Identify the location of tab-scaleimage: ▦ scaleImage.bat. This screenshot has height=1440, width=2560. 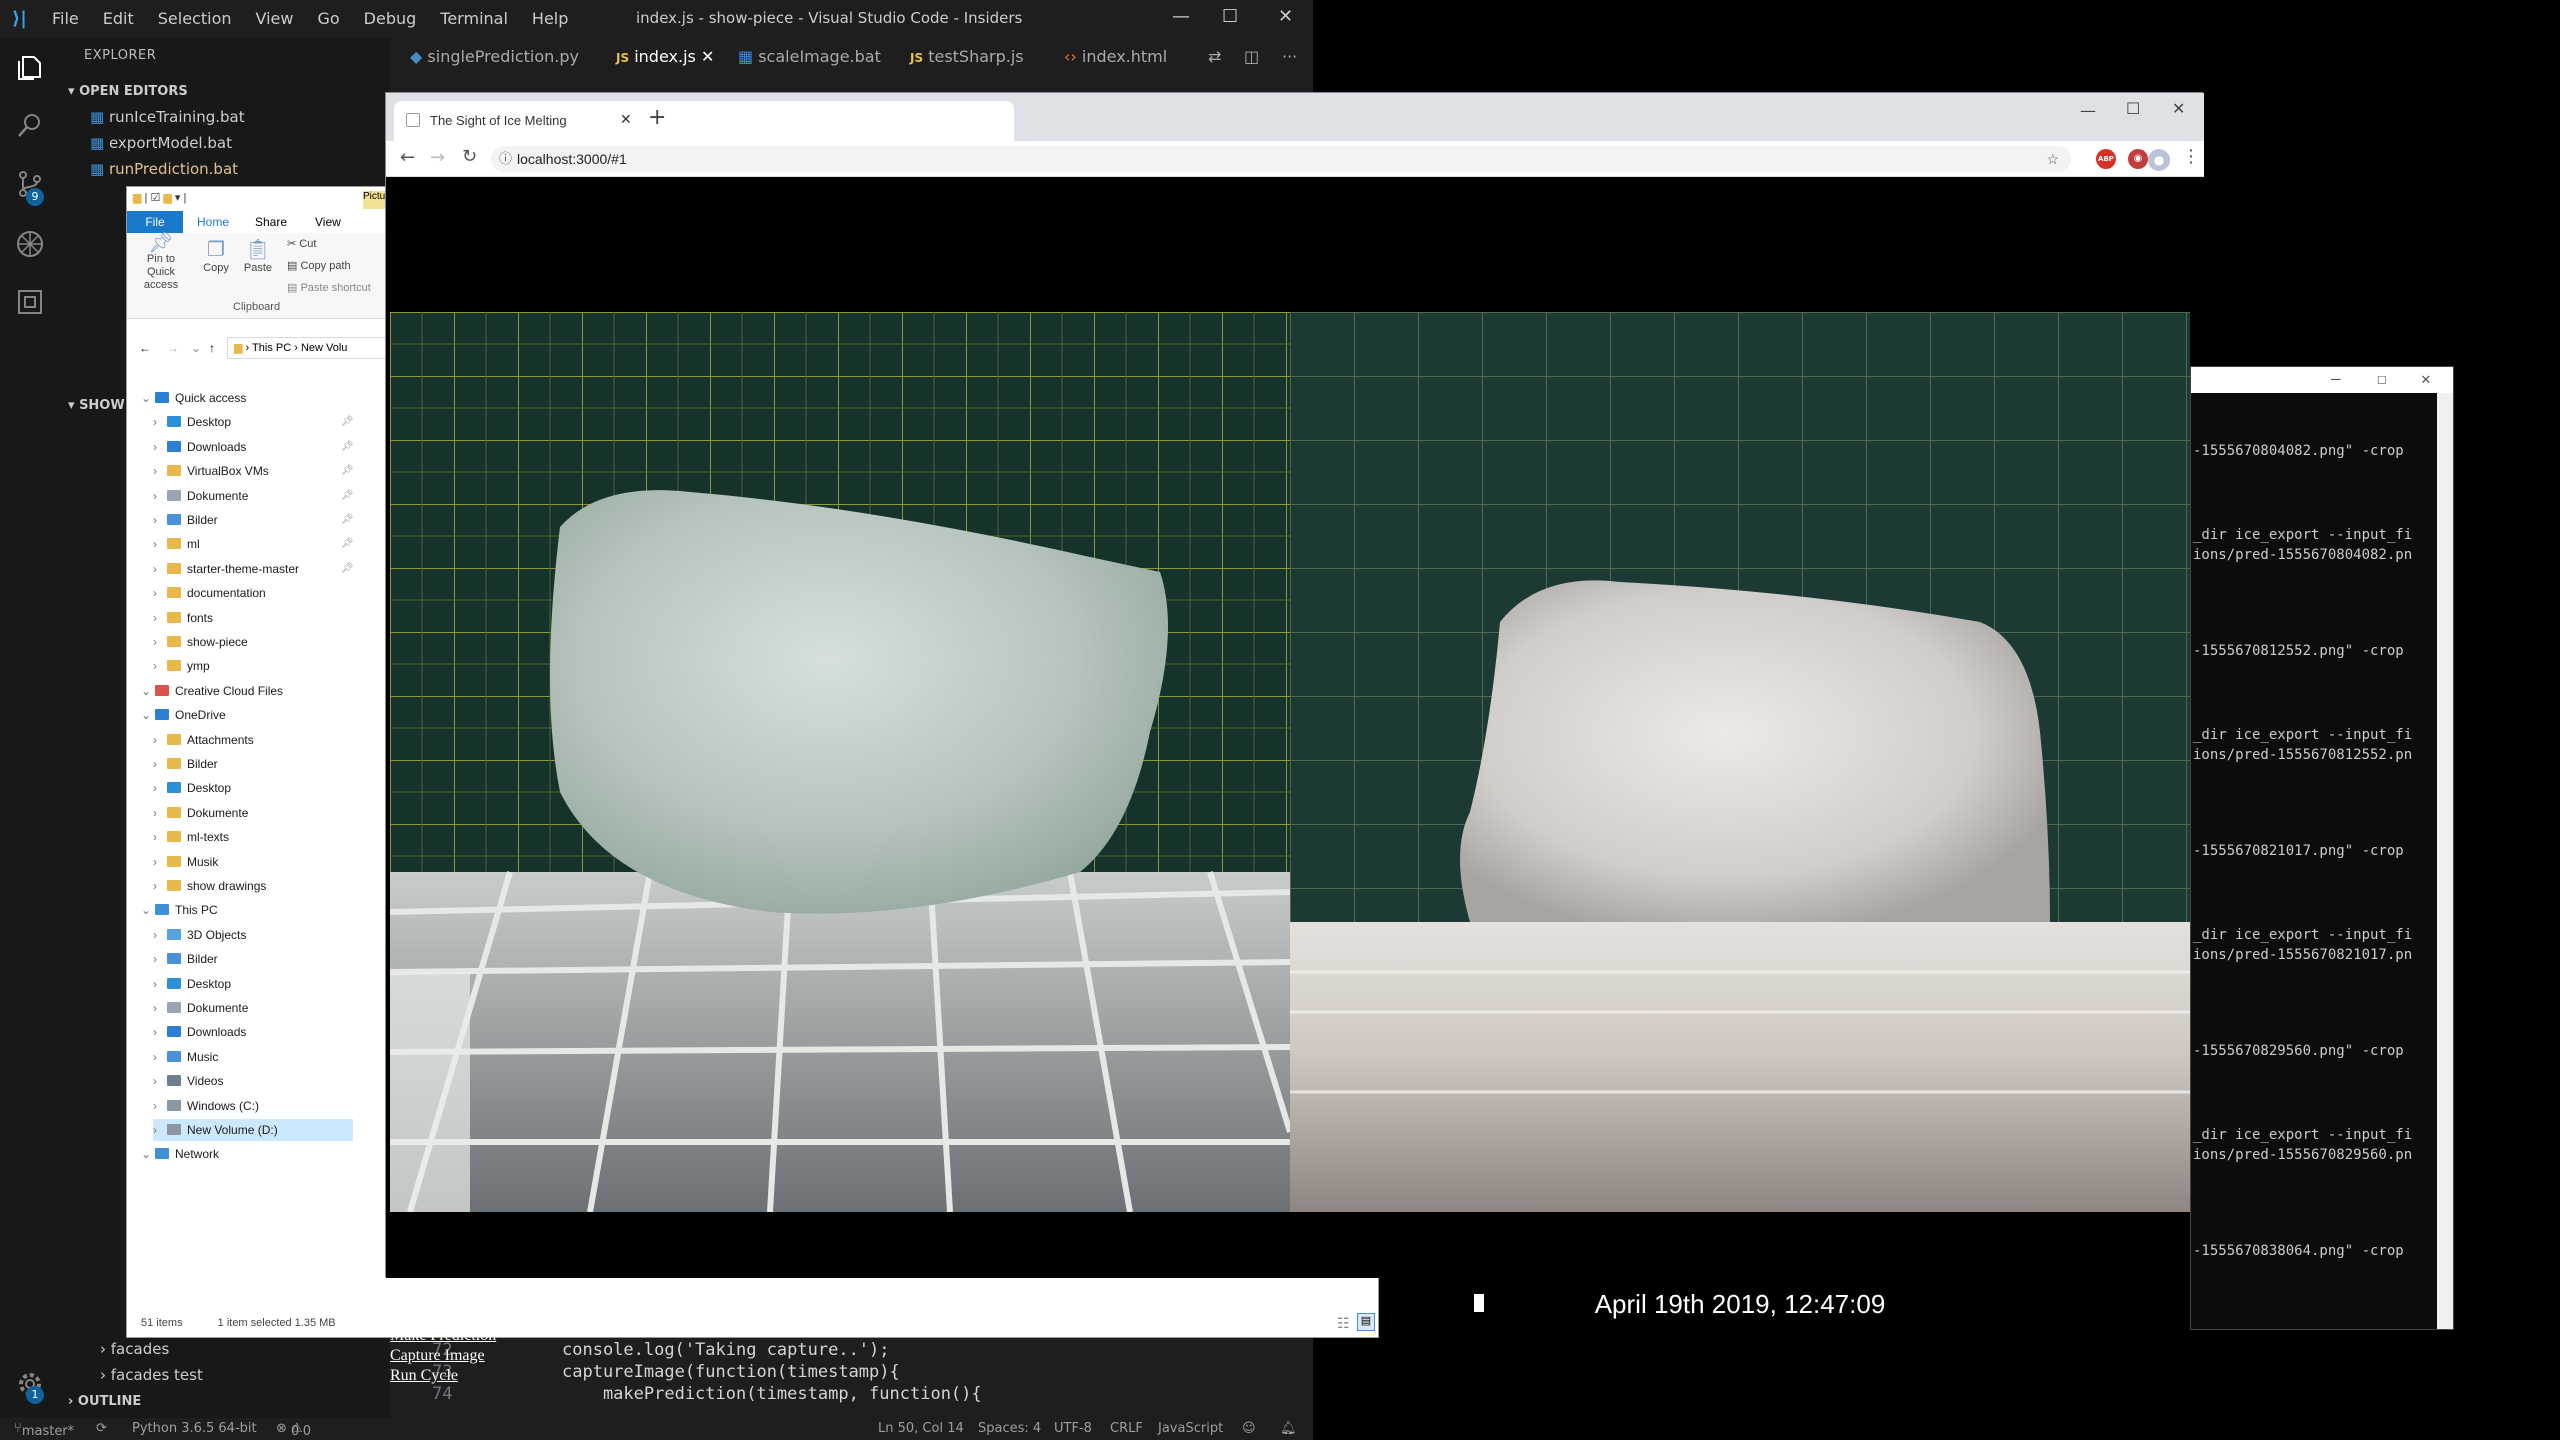
(809, 56).